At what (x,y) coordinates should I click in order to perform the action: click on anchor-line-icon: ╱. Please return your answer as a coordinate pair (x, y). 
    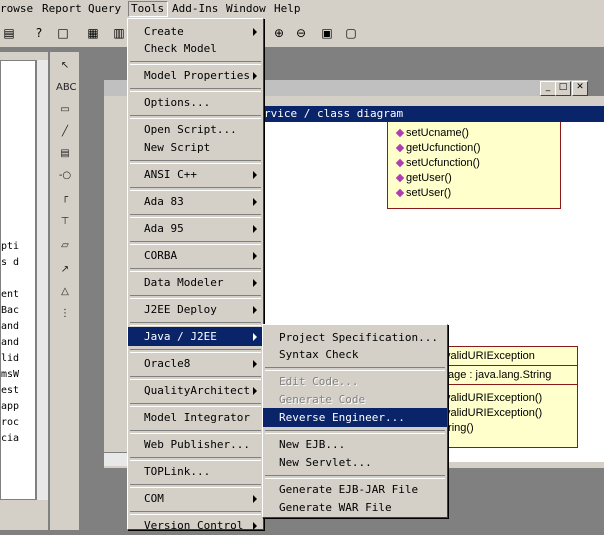
    Looking at the image, I should click on (65, 132).